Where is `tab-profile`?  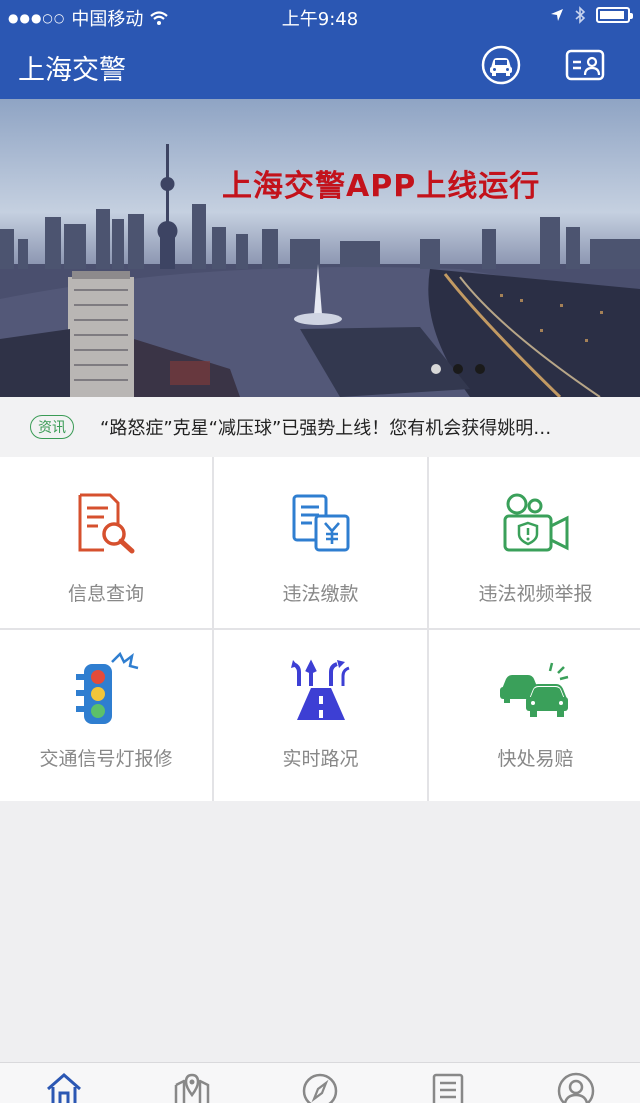
tab-profile is located at coordinates (576, 1087).